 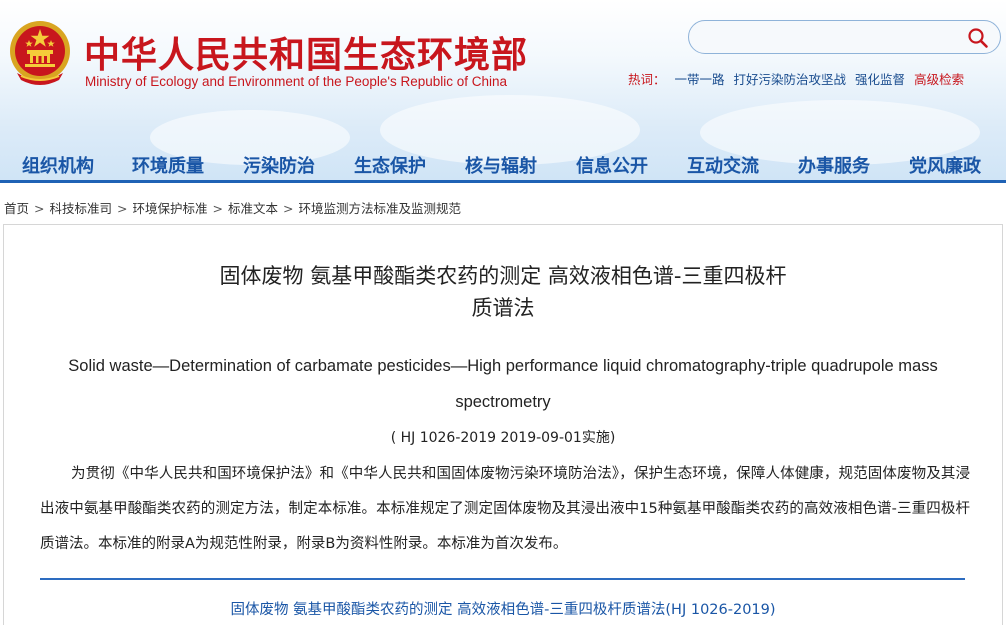 I want to click on nav-item-environment-quality: 环境质量, so click(x=168, y=165).